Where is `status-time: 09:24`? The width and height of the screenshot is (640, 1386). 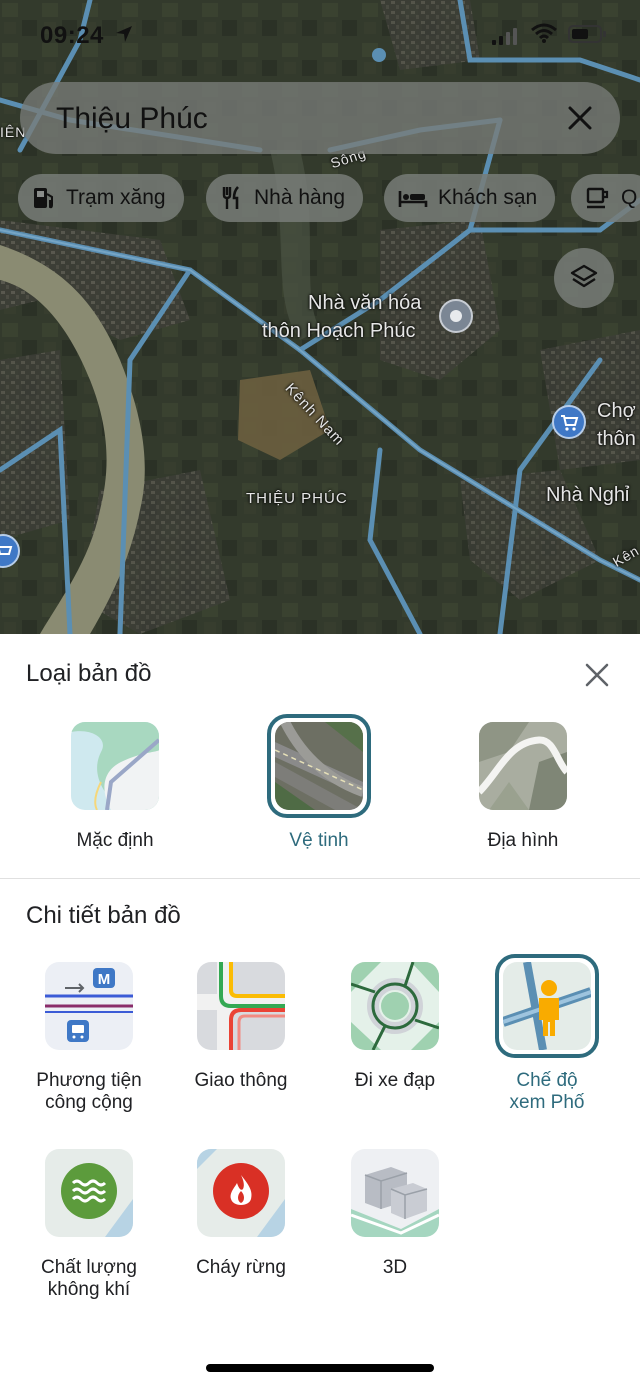
status-time: 09:24 is located at coordinates (72, 35).